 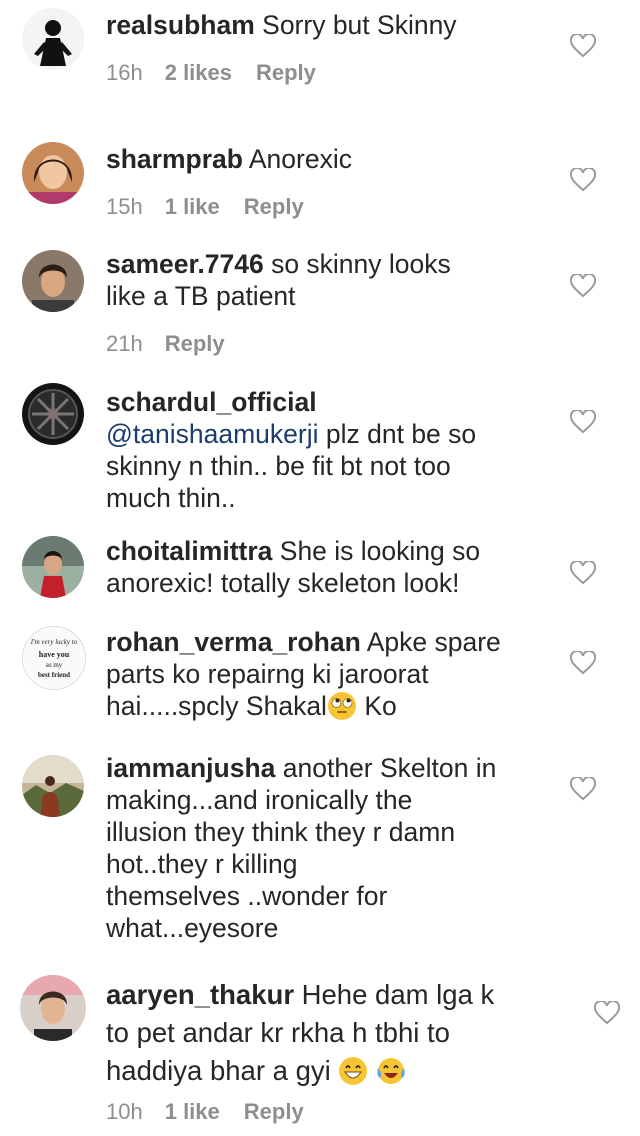 What do you see at coordinates (216, 706) in the screenshot?
I see `comment-text: hai.....spcly Shakal` at bounding box center [216, 706].